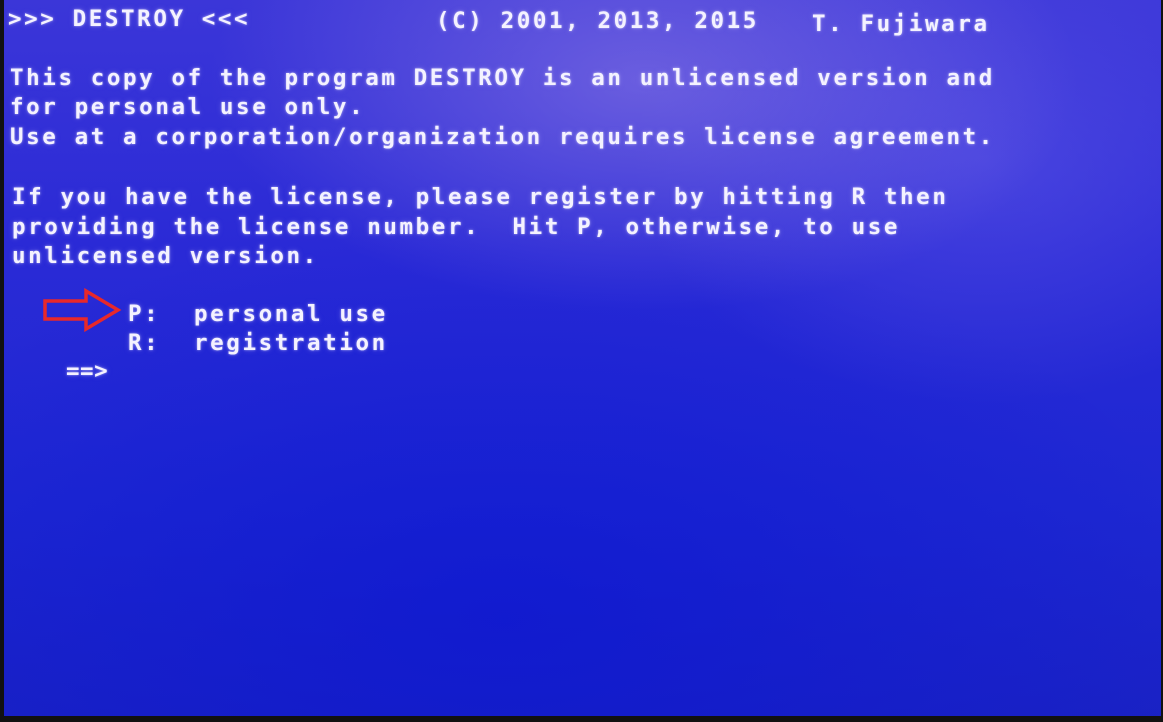 This screenshot has height=722, width=1163. Describe the element at coordinates (82, 310) in the screenshot. I see `red-arrow-right-icon` at that location.